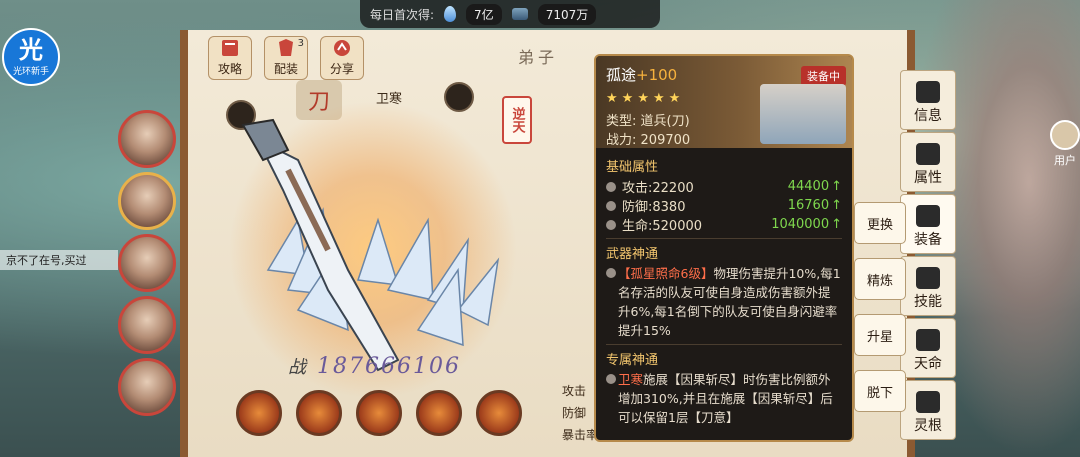 This screenshot has width=1080, height=457. What do you see at coordinates (658, 188) in the screenshot?
I see `attr-label: 攻击:22200` at bounding box center [658, 188].